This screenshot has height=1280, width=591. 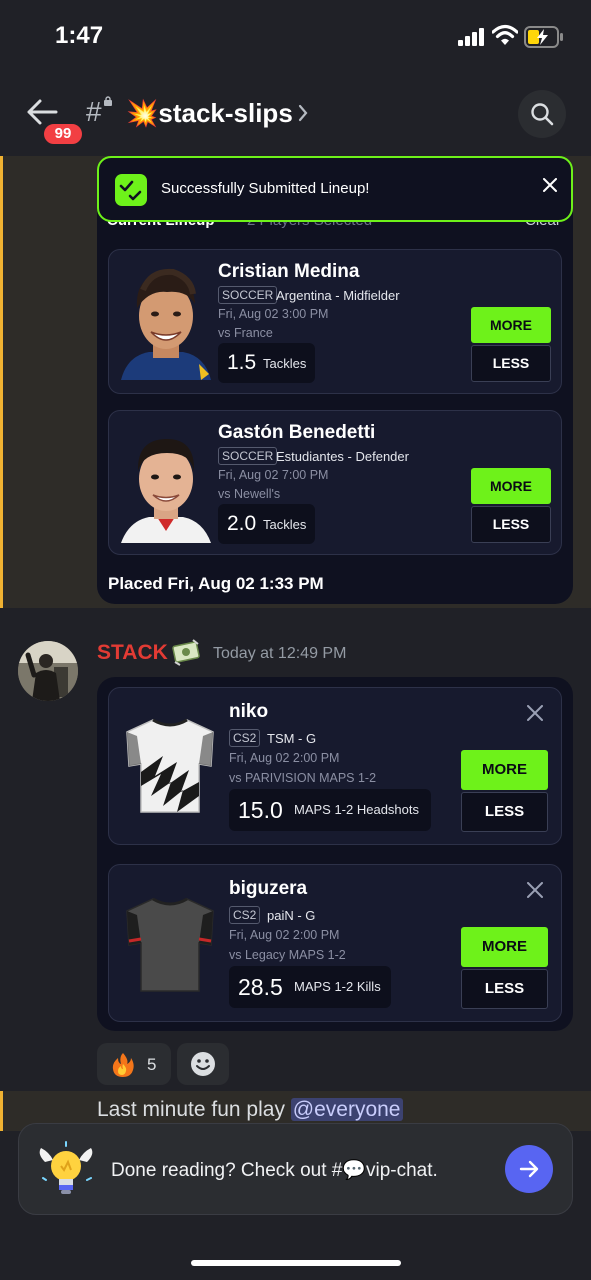 What do you see at coordinates (194, 1109) in the screenshot?
I see `message-body: Last minute fun play` at bounding box center [194, 1109].